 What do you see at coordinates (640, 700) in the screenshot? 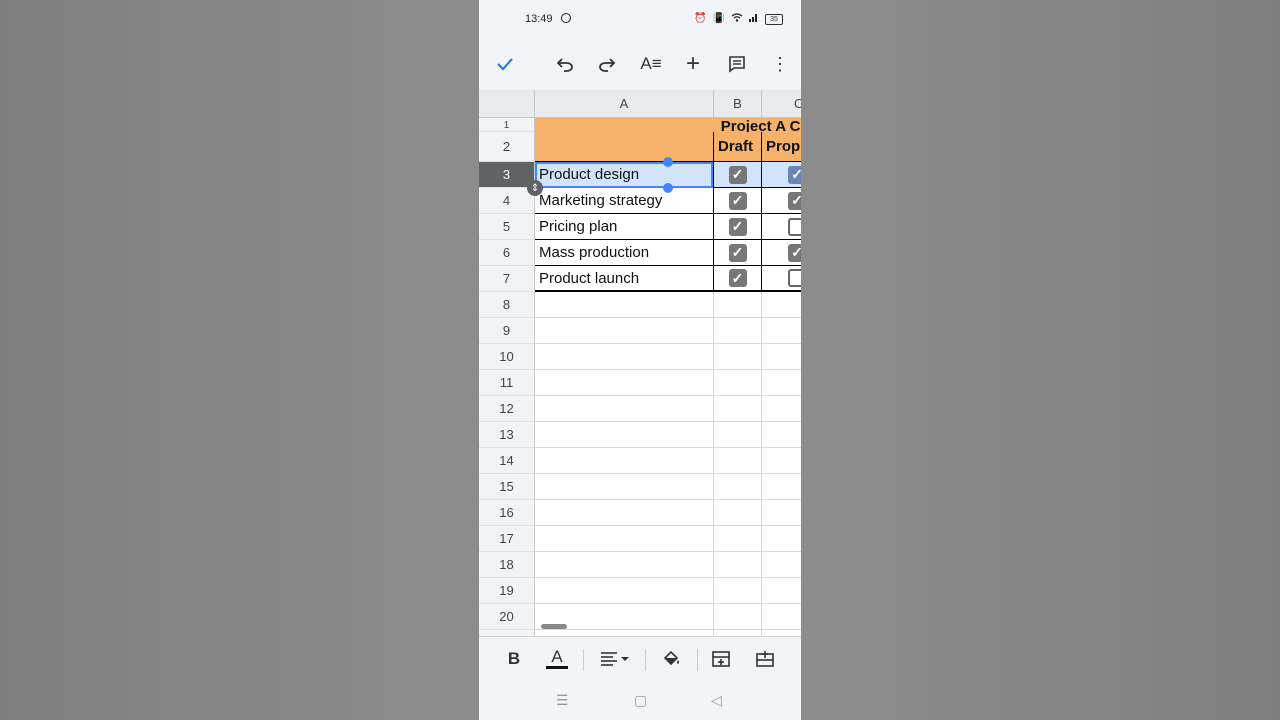
I see `home-icon: ▢` at bounding box center [640, 700].